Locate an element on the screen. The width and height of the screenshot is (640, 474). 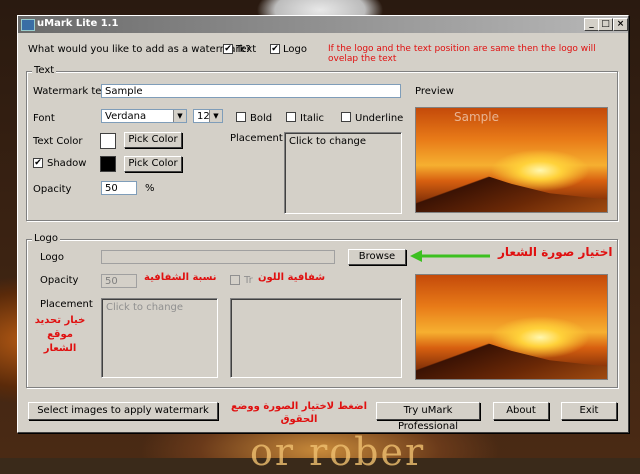
placement-annotation: خيار تحديد موقع الشعار is located at coordinates (60, 334).